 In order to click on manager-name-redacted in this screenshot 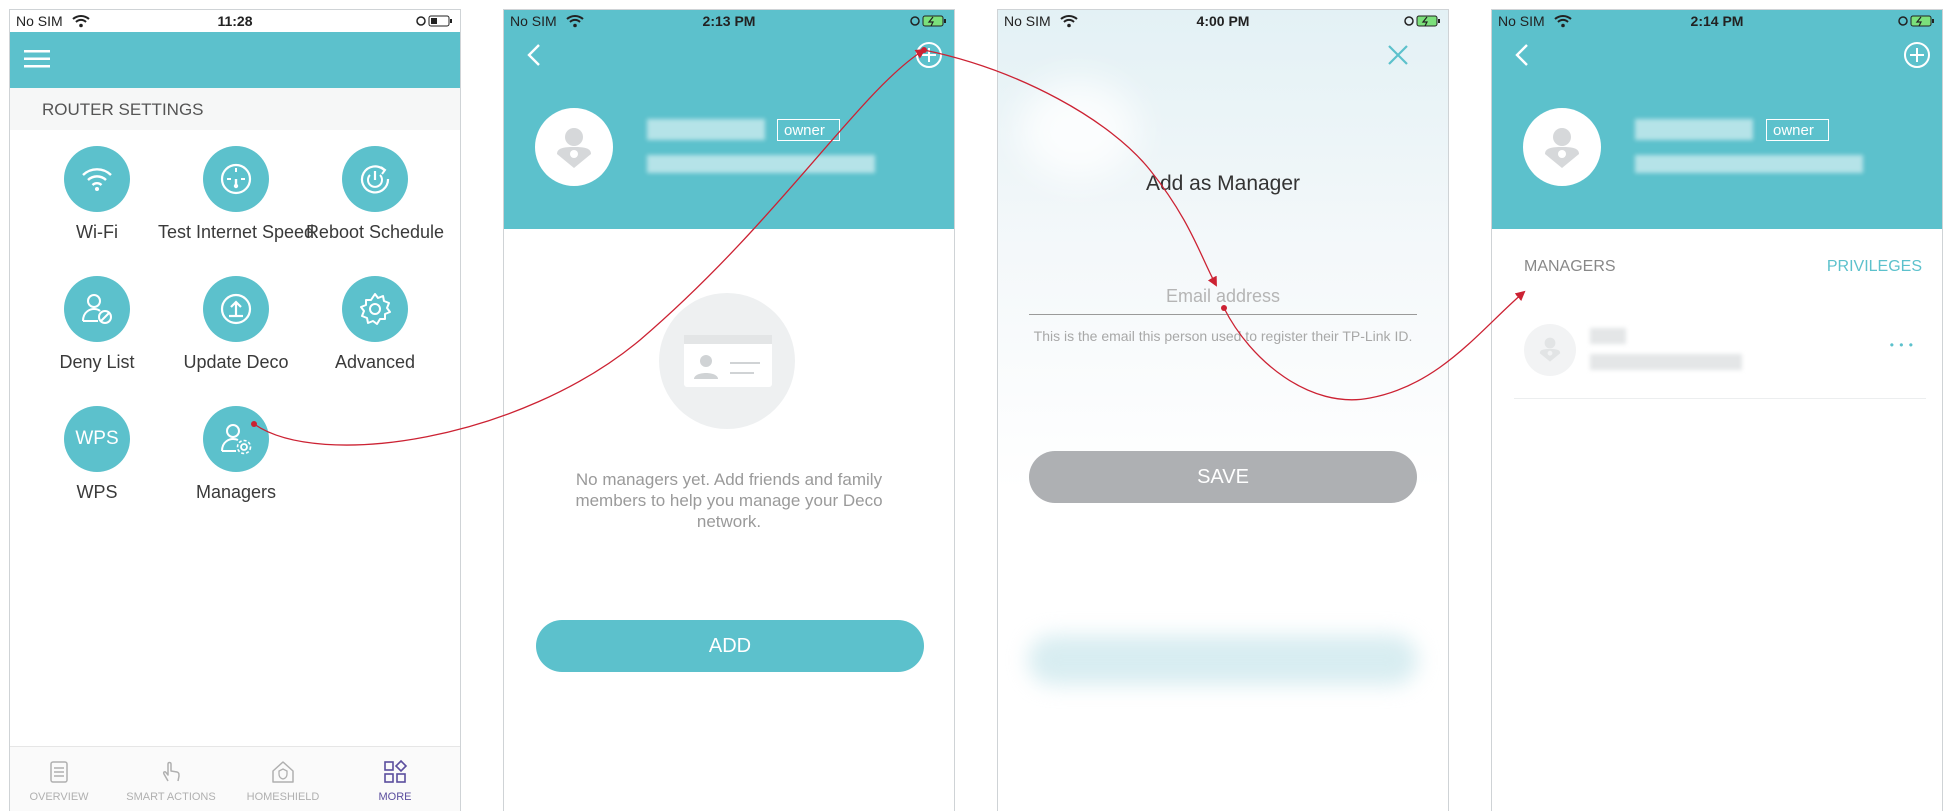, I will do `click(1608, 336)`.